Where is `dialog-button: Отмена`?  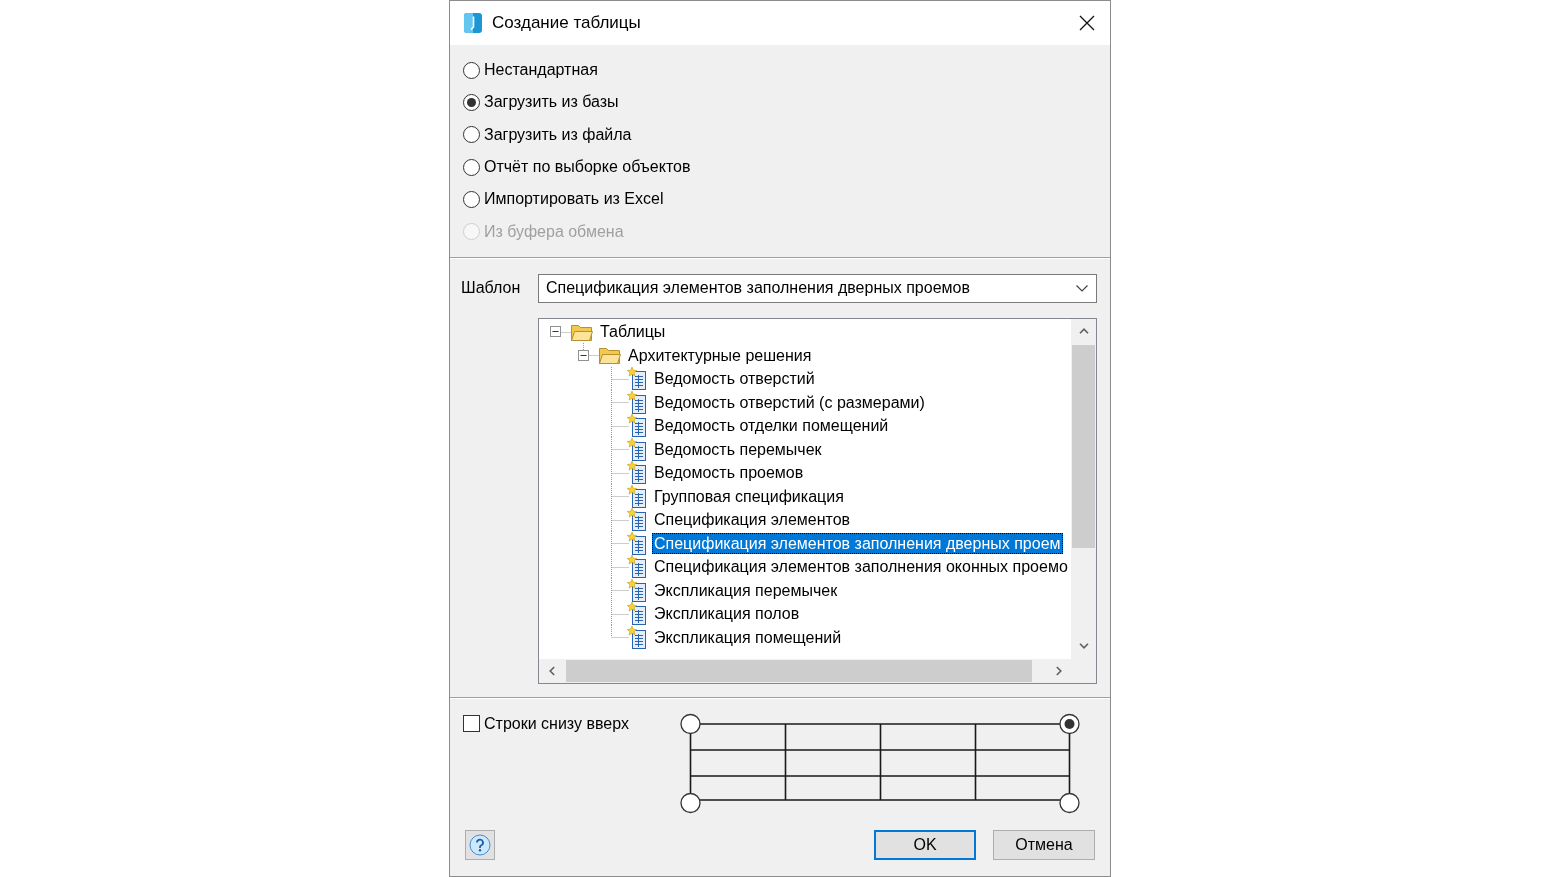
dialog-button: Отмена is located at coordinates (1044, 844).